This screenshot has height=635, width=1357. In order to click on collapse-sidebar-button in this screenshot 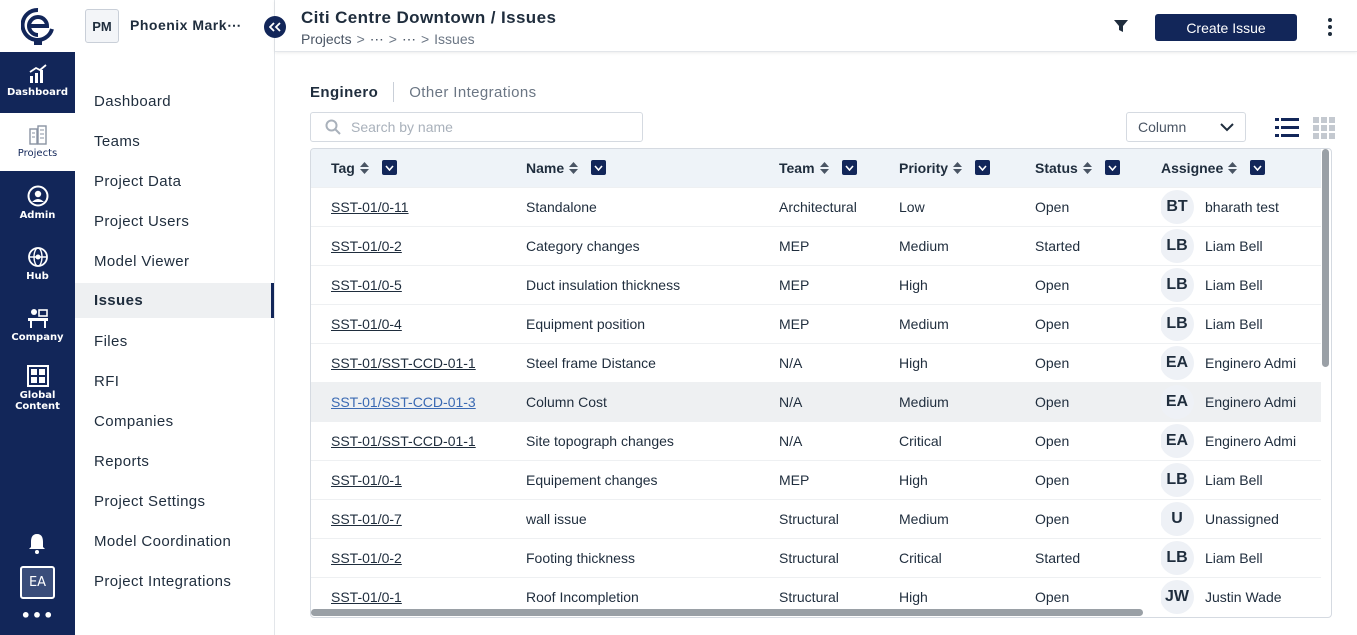, I will do `click(275, 27)`.